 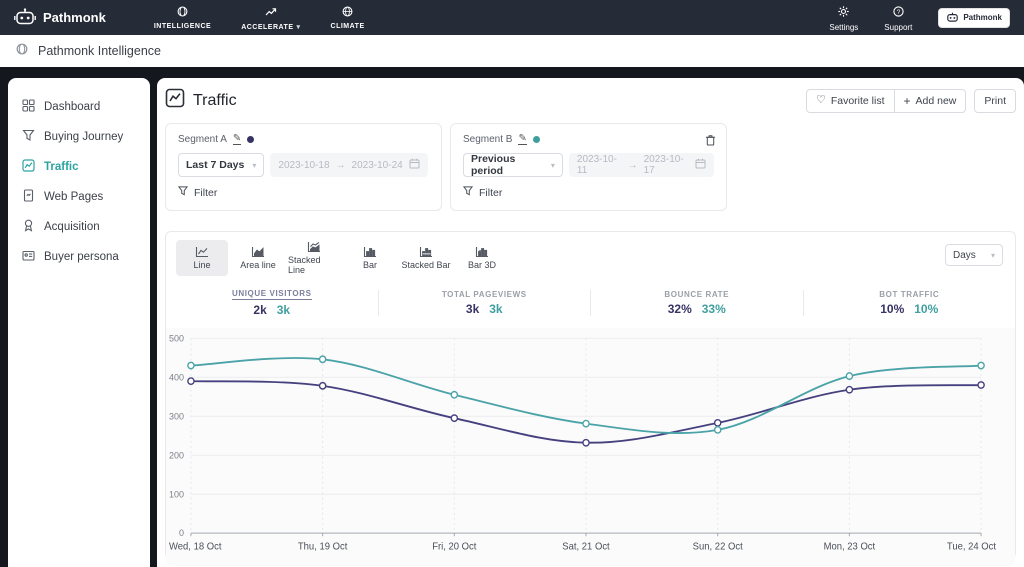 What do you see at coordinates (468, 192) in the screenshot?
I see `filter-funnel-icon` at bounding box center [468, 192].